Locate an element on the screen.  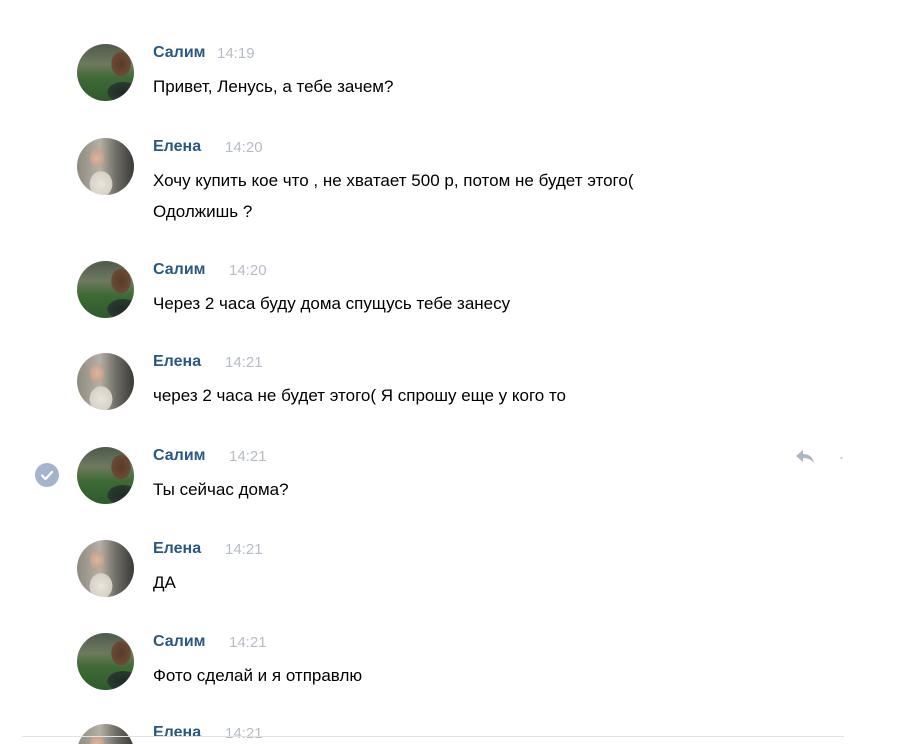
message-text: ДА is located at coordinates (164, 582).